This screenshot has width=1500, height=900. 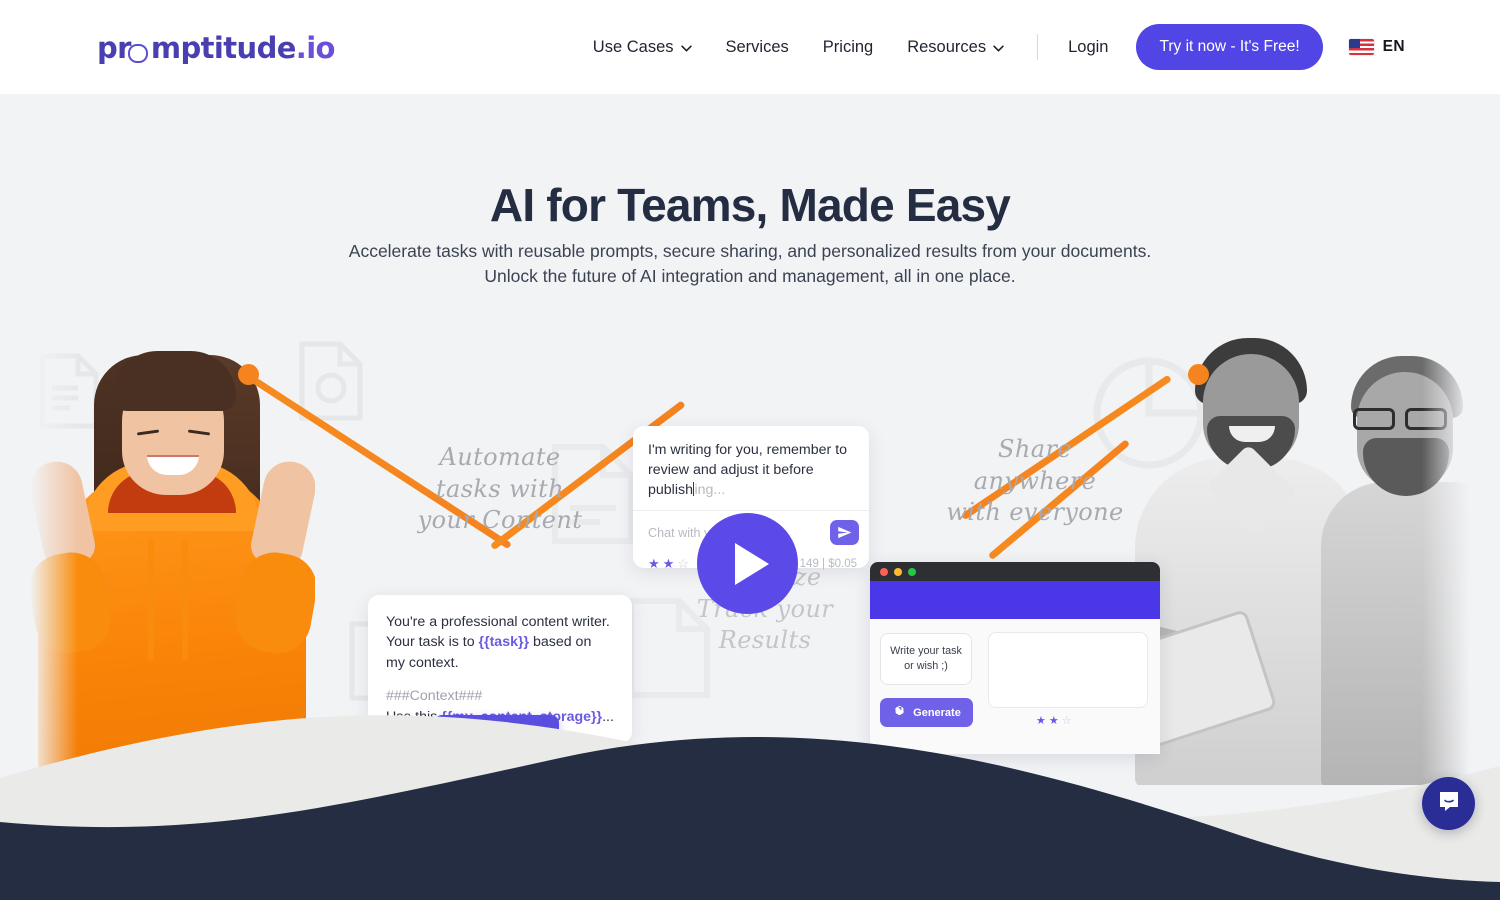 I want to click on play-video-button, so click(x=747, y=563).